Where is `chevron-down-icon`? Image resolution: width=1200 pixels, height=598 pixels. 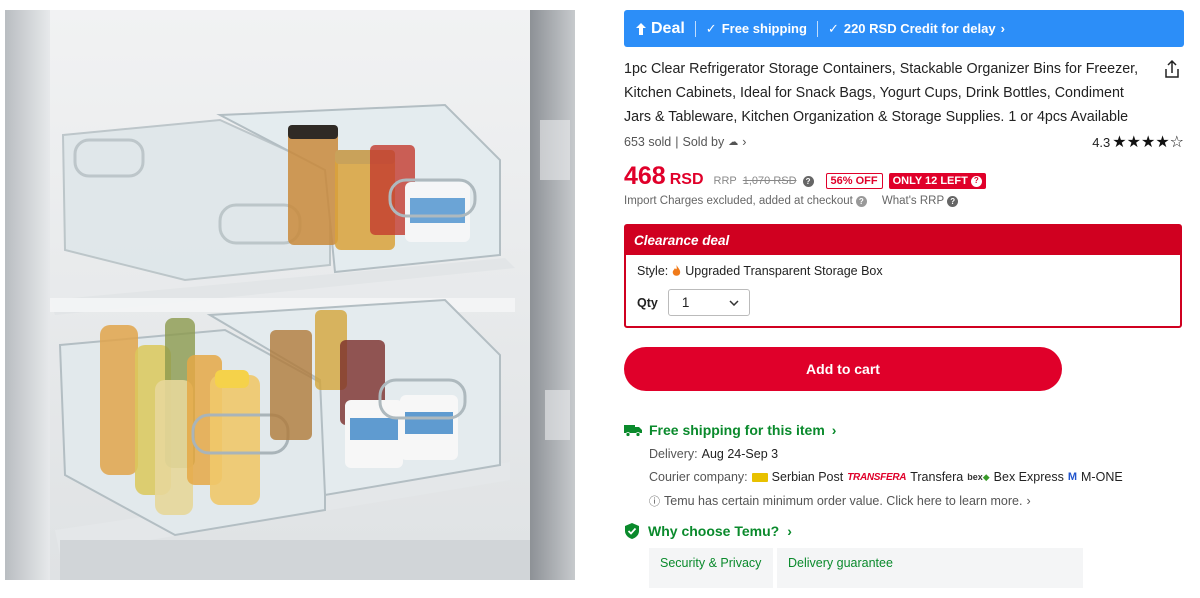 chevron-down-icon is located at coordinates (734, 302).